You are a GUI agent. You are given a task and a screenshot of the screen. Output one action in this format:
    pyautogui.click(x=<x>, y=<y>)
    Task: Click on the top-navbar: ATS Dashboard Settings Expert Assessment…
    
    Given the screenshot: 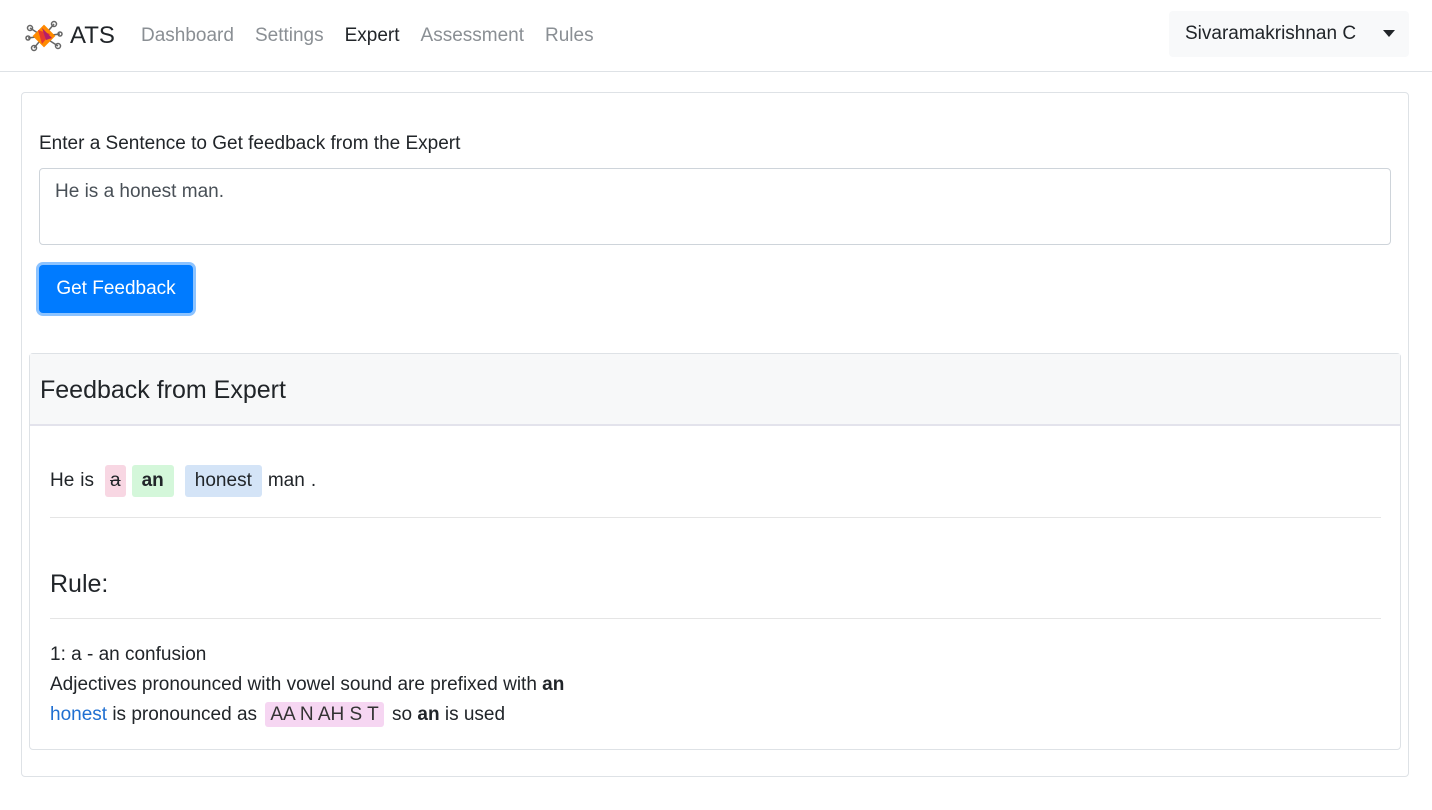 What is the action you would take?
    pyautogui.click(x=716, y=36)
    